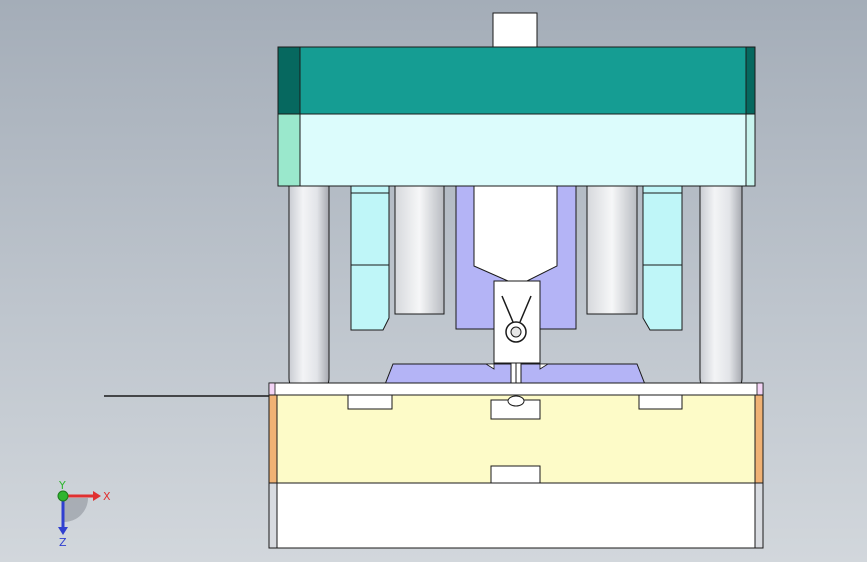  I want to click on return-pin-left, so click(419, 250).